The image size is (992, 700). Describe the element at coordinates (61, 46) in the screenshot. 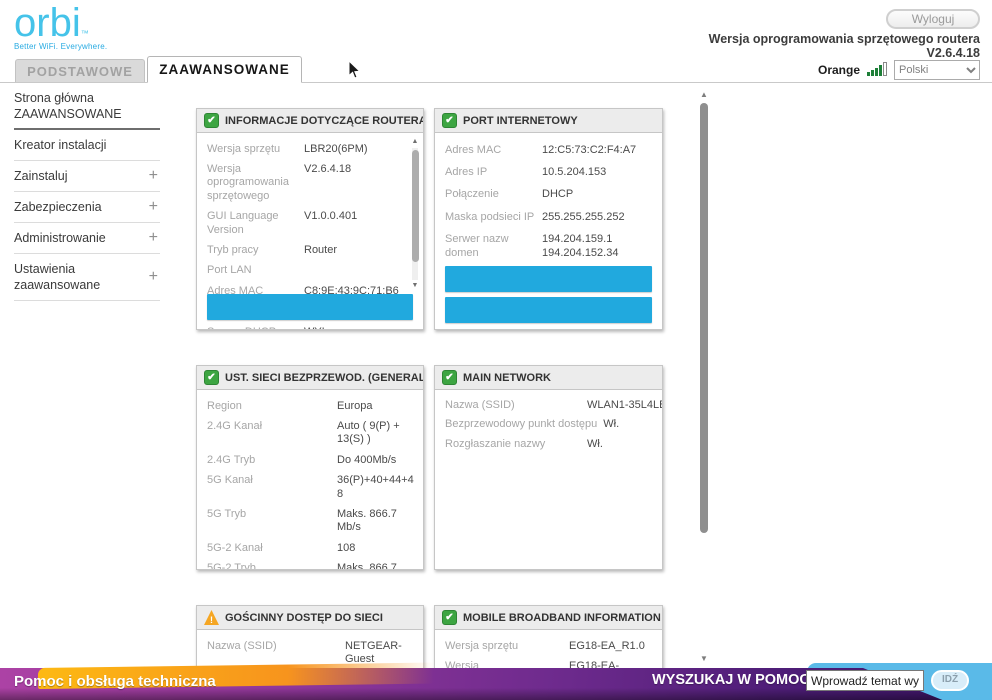

I see `logo-tagline: Better WiFi. Everywhere.` at that location.